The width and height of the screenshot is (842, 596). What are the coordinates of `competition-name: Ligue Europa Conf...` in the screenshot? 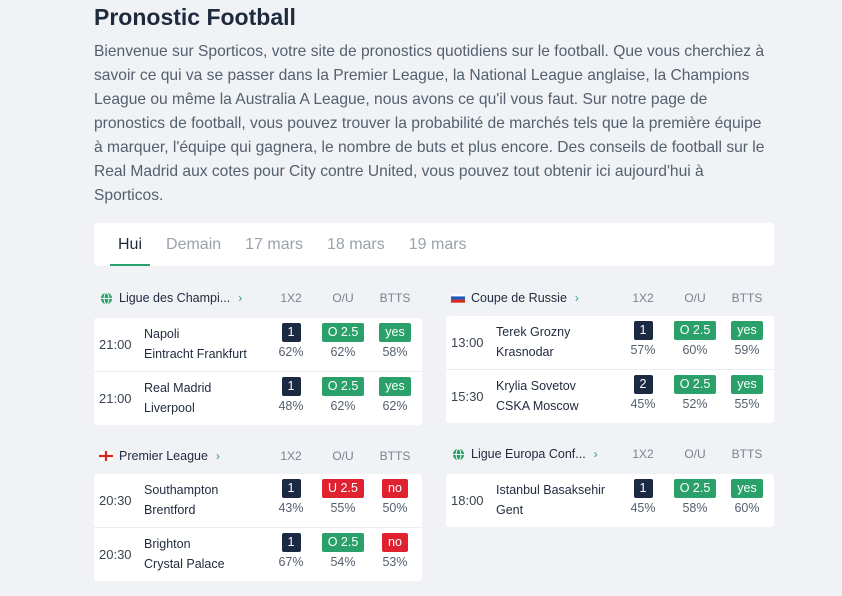 It's located at (528, 454).